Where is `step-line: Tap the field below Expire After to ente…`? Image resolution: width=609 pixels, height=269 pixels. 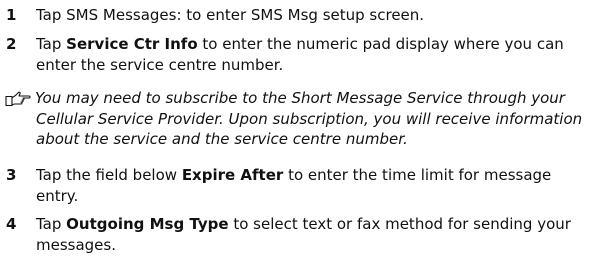
step-line: Tap the field below Expire After to ente… is located at coordinates (320, 175).